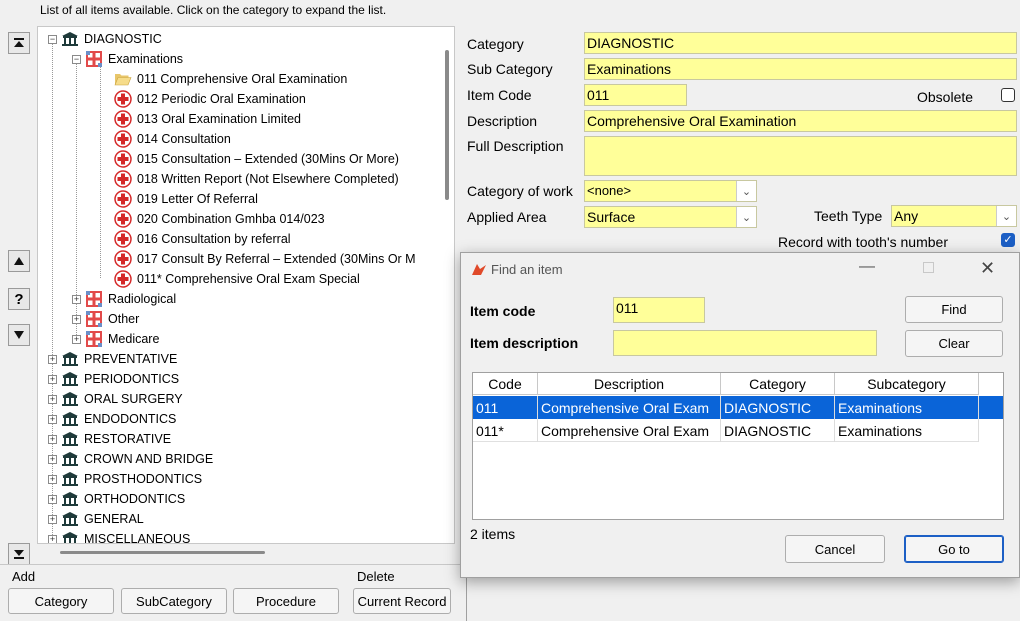 This screenshot has height=621, width=1020. I want to click on delete-current-record-button: Current Record, so click(402, 601).